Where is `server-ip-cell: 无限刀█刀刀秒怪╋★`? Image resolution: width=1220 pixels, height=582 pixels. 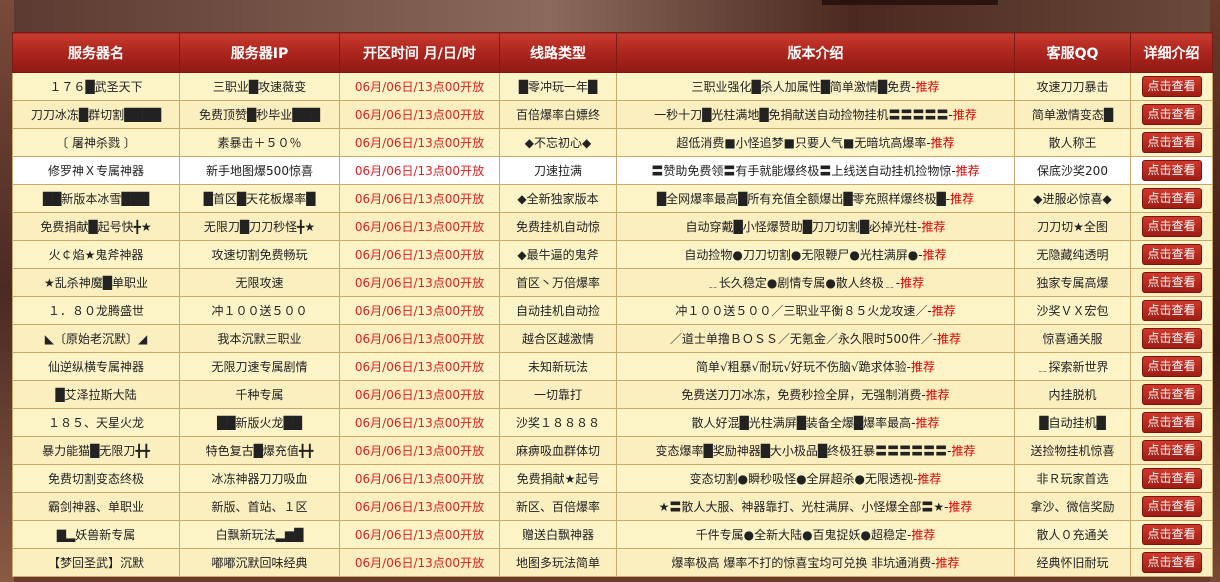
server-ip-cell: 无限刀█刀刀秒怪╋★ is located at coordinates (259, 226).